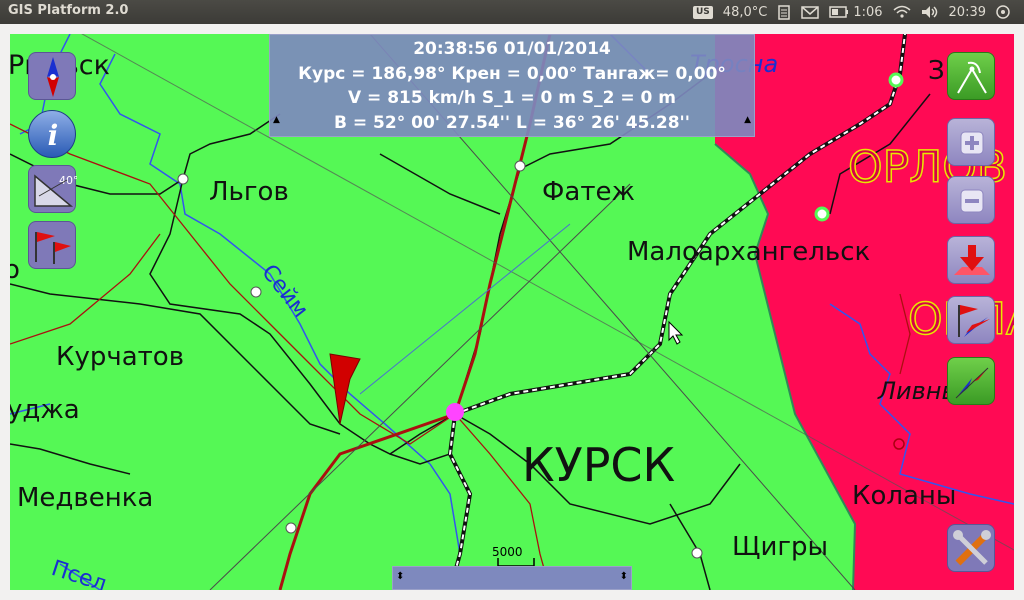 Image resolution: width=1024 pixels, height=600 pixels. What do you see at coordinates (276, 120) in the screenshot?
I see `panel-resize-left-icon: ▲` at bounding box center [276, 120].